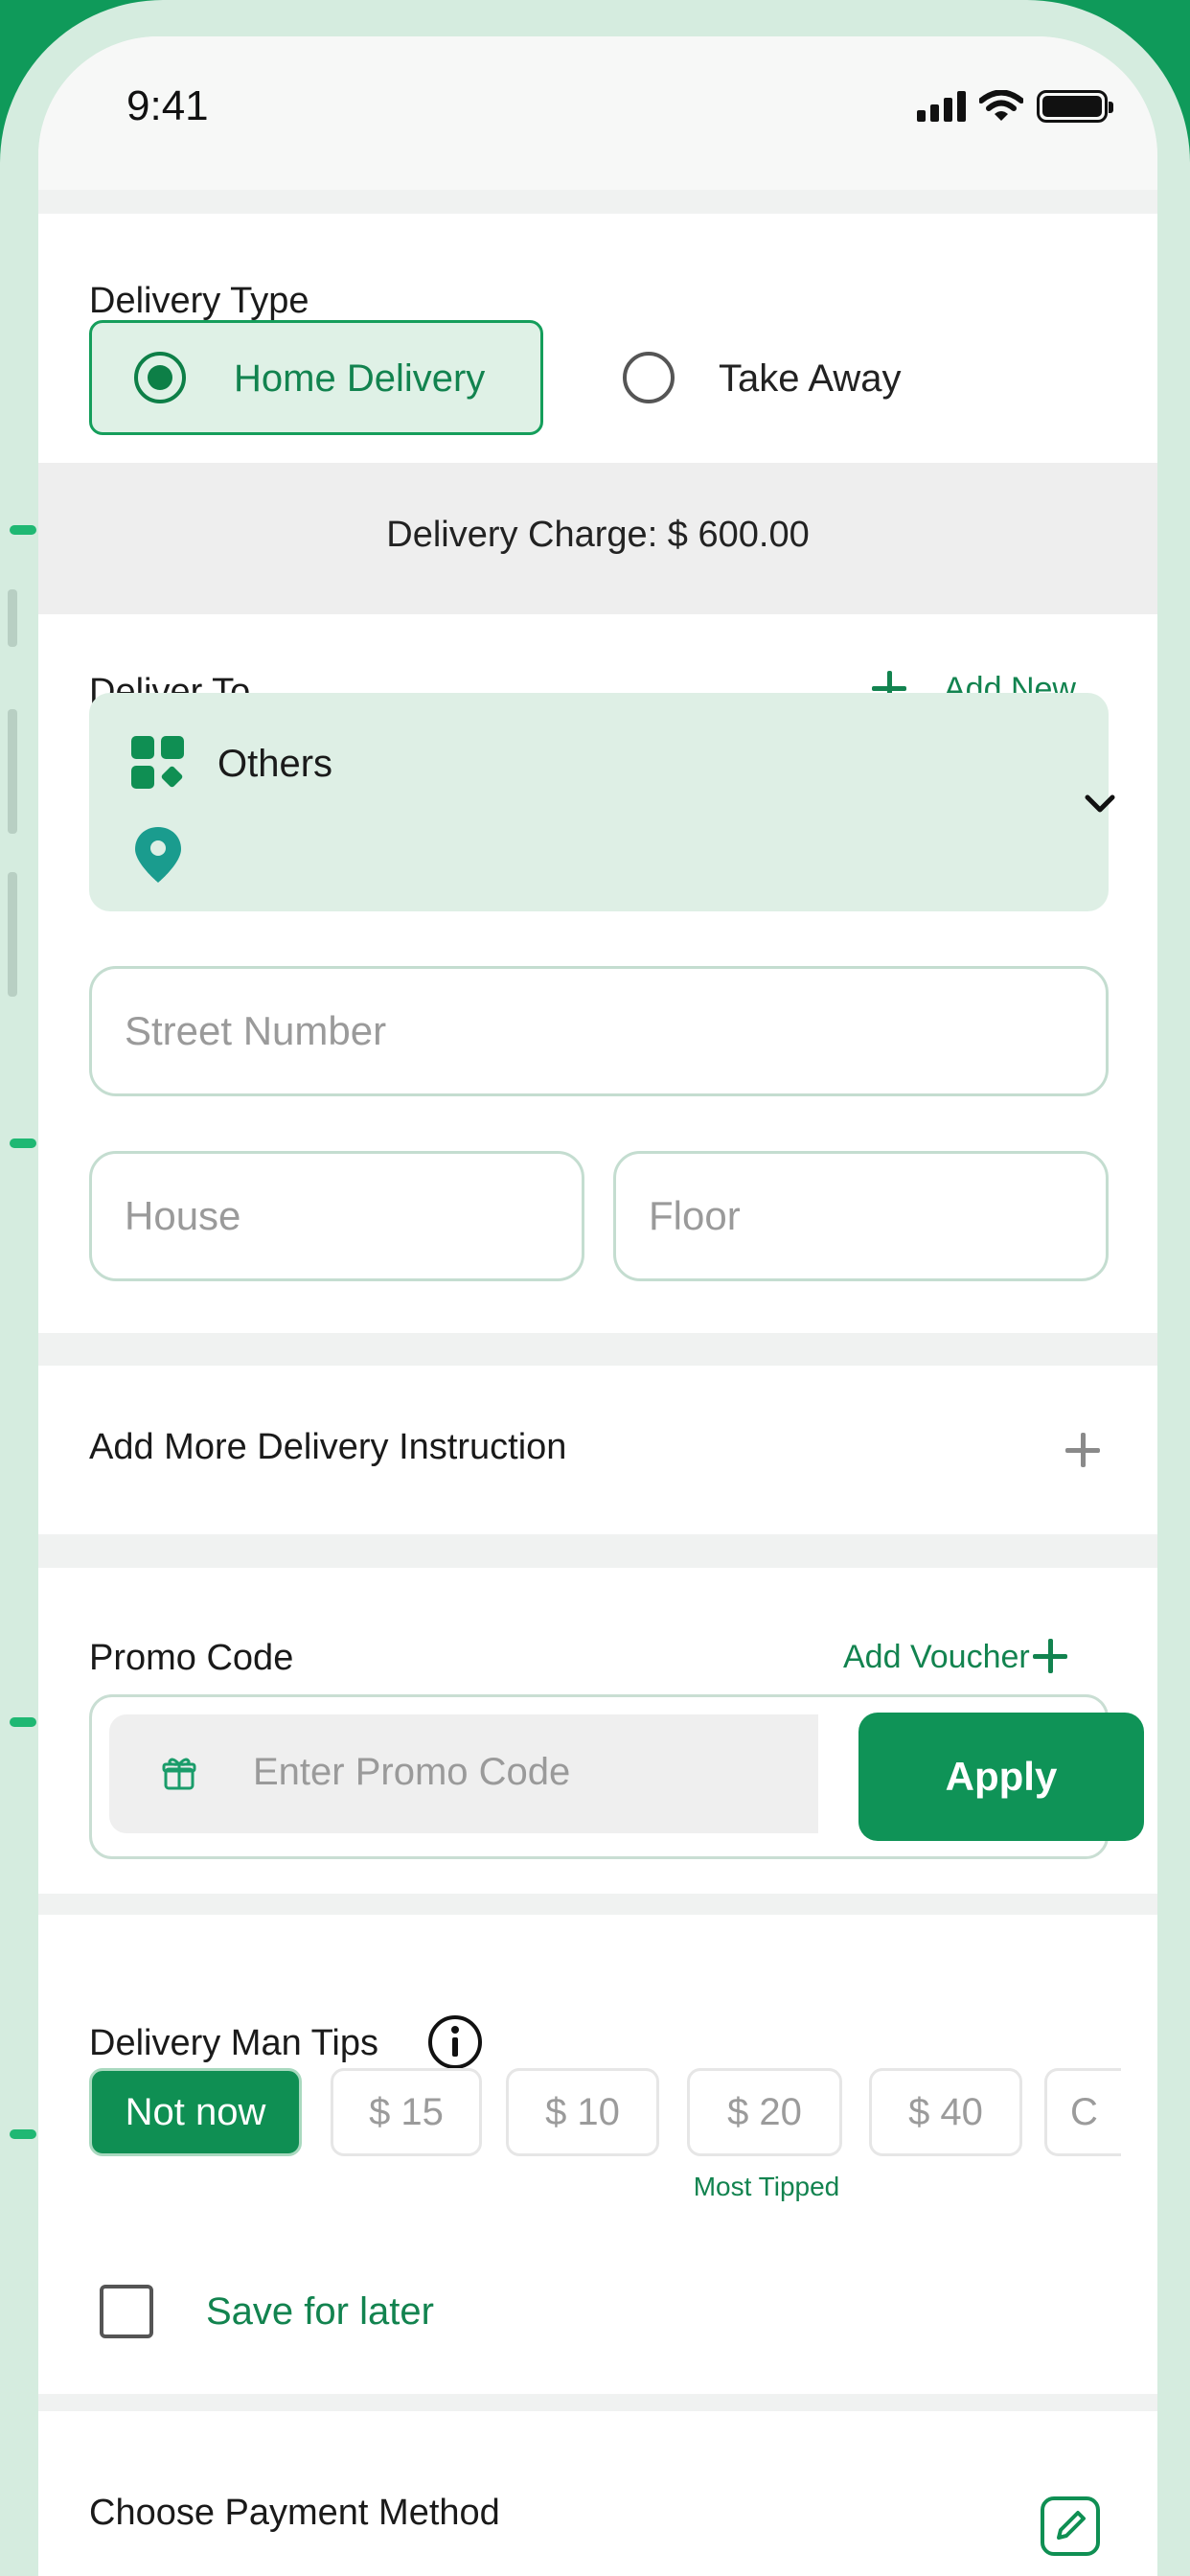 The width and height of the screenshot is (1190, 2576). What do you see at coordinates (810, 378) in the screenshot?
I see `take-away-label: Take Away` at bounding box center [810, 378].